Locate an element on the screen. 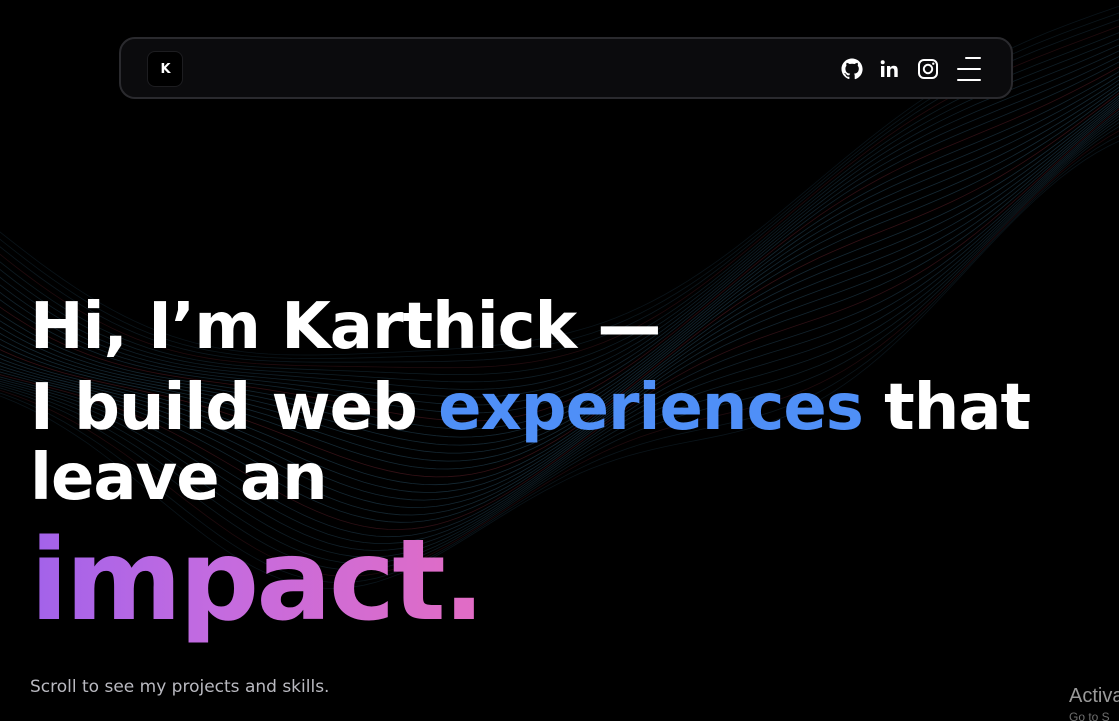  menu-icon is located at coordinates (971, 69).